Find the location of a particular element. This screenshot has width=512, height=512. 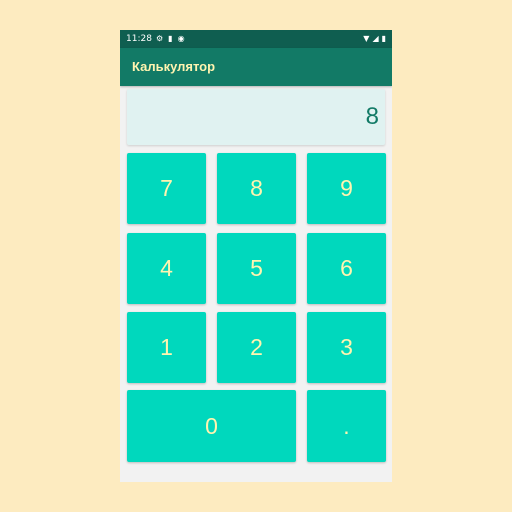

key-8-button: 8 is located at coordinates (256, 188).